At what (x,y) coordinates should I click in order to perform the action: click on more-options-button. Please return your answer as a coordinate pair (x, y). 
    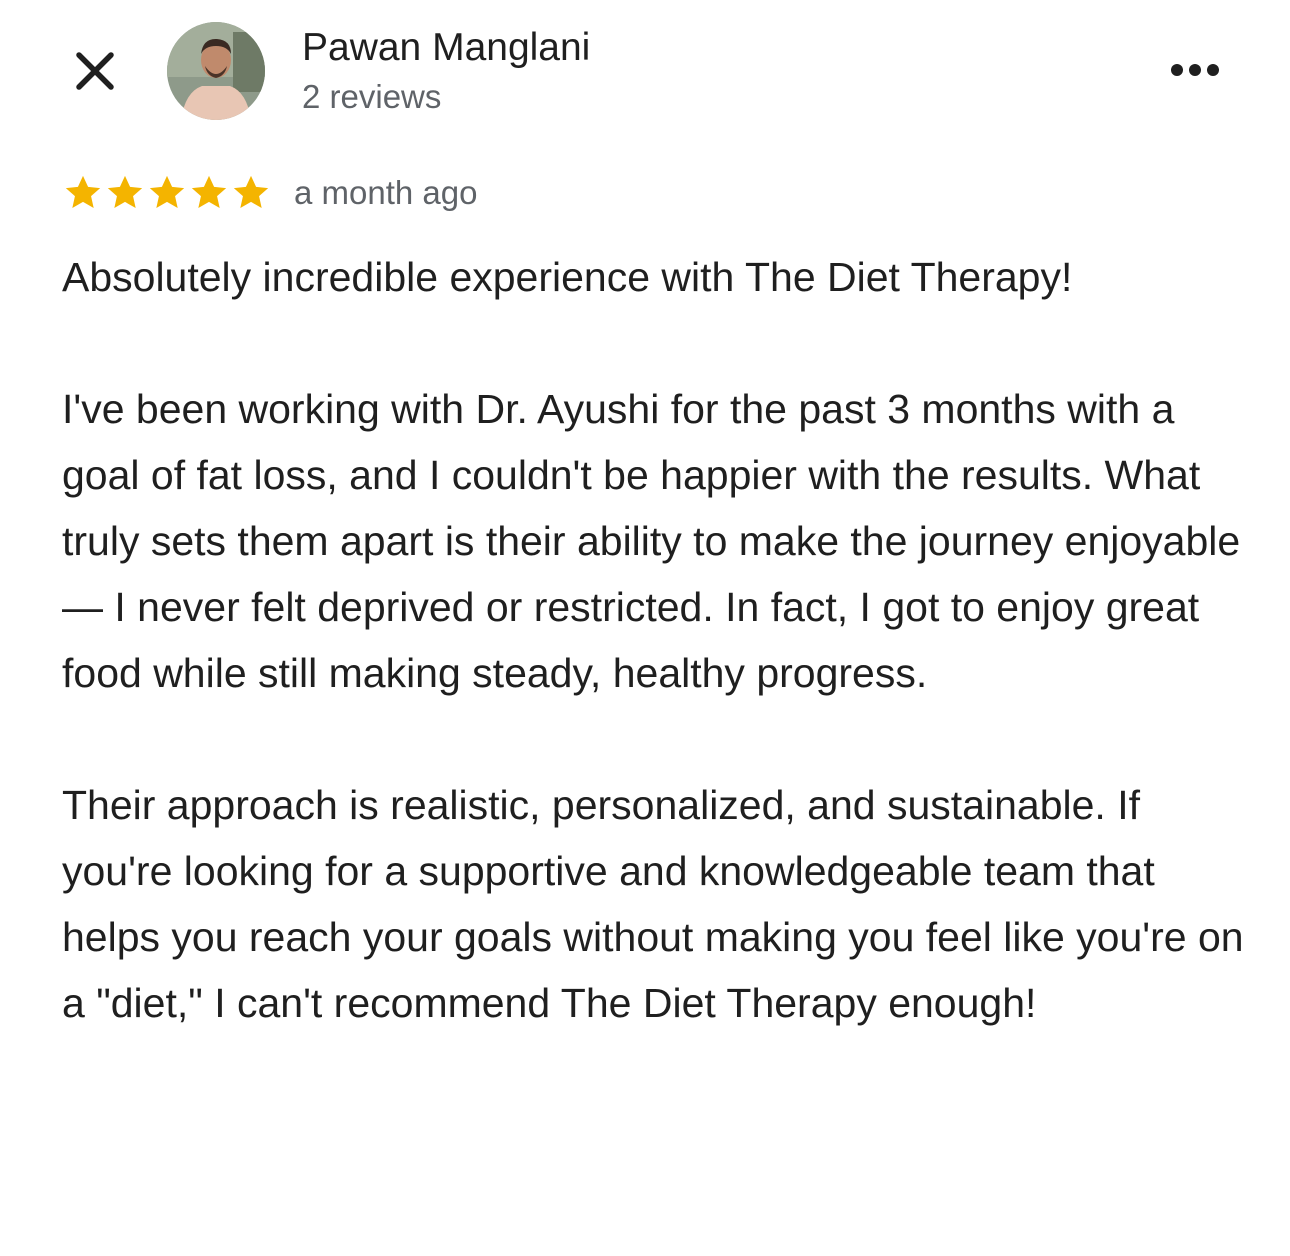
    Looking at the image, I should click on (1195, 70).